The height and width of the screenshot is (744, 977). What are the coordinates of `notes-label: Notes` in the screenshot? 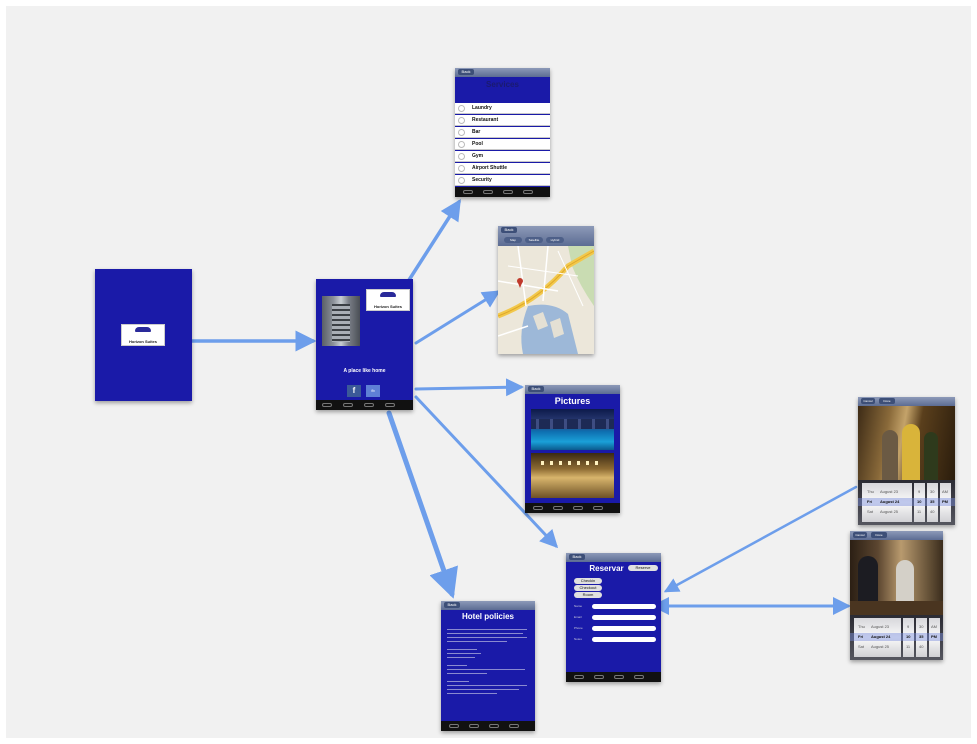 It's located at (578, 639).